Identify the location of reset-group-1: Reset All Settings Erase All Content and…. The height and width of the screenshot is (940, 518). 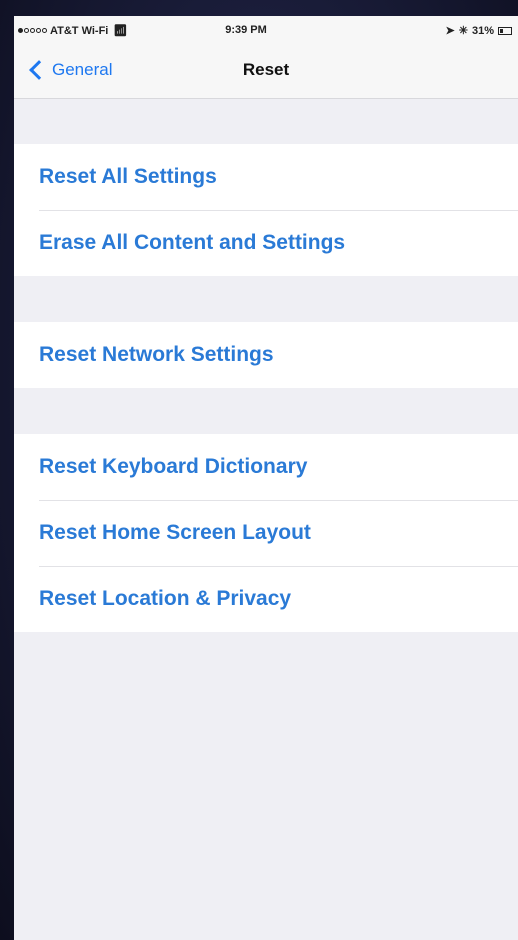
(266, 210).